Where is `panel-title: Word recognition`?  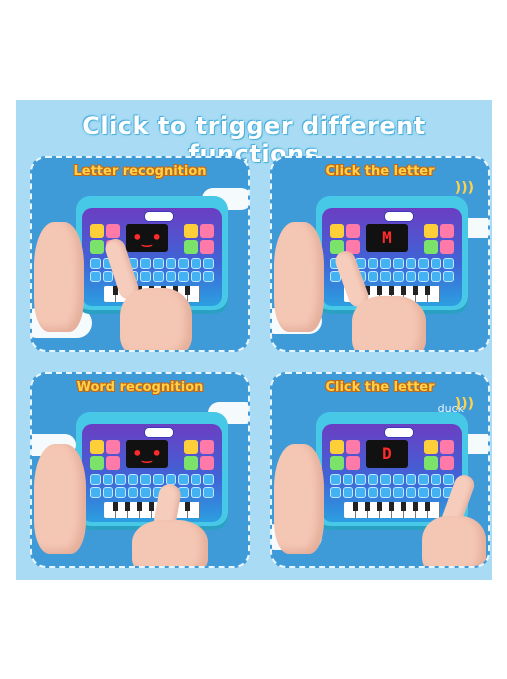 panel-title: Word recognition is located at coordinates (140, 387).